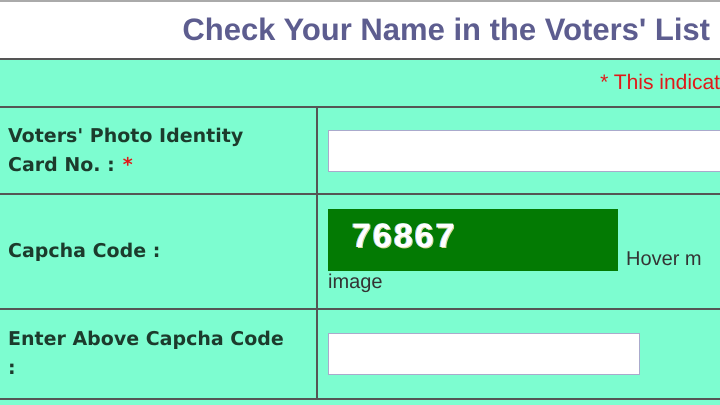 The height and width of the screenshot is (405, 720). What do you see at coordinates (85, 251) in the screenshot?
I see `field-label: Capcha Code :` at bounding box center [85, 251].